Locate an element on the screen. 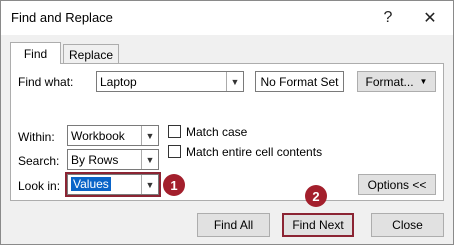 The width and height of the screenshot is (454, 245). tab-find-label: Find is located at coordinates (35, 54).